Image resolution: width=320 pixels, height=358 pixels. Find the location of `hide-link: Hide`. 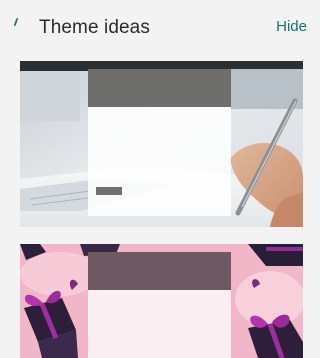

hide-link: Hide is located at coordinates (291, 26).